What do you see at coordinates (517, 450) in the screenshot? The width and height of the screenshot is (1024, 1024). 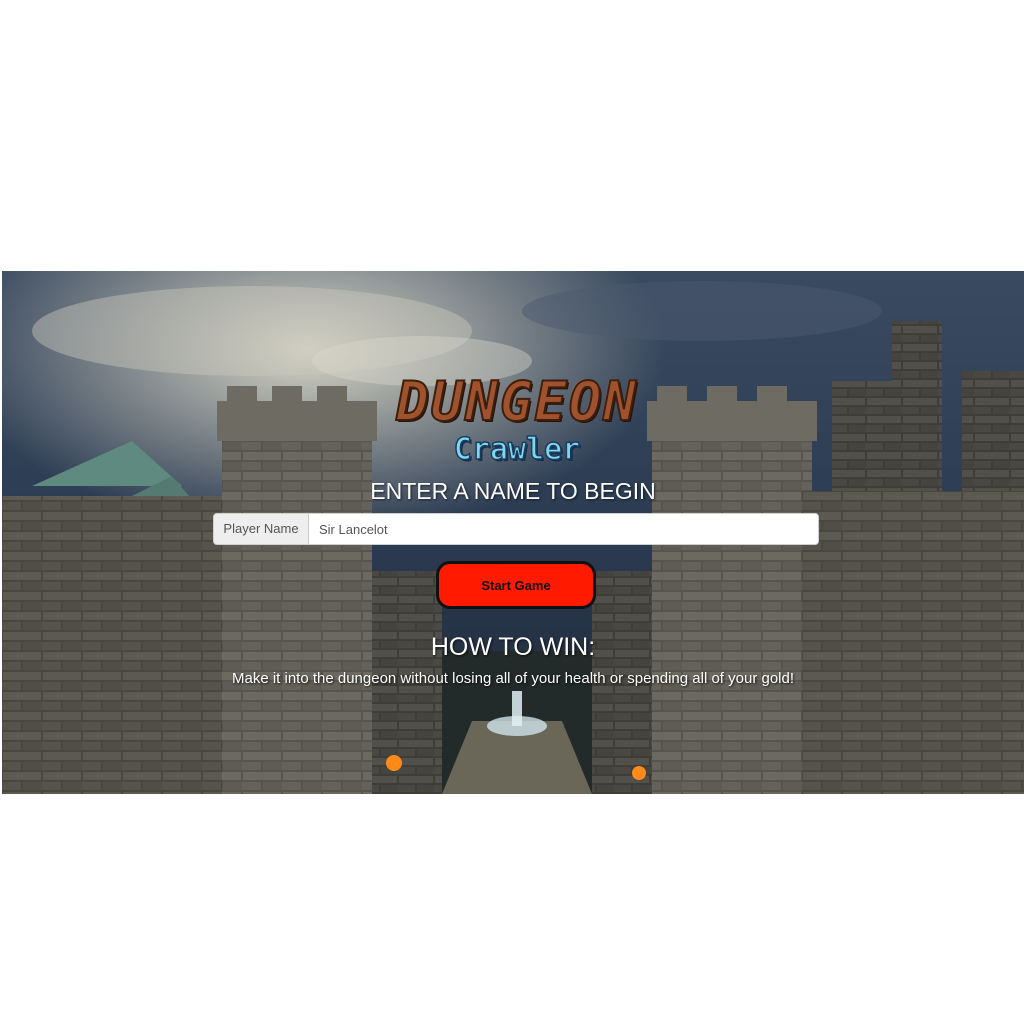 I see `logo-subtitle: Crawler` at bounding box center [517, 450].